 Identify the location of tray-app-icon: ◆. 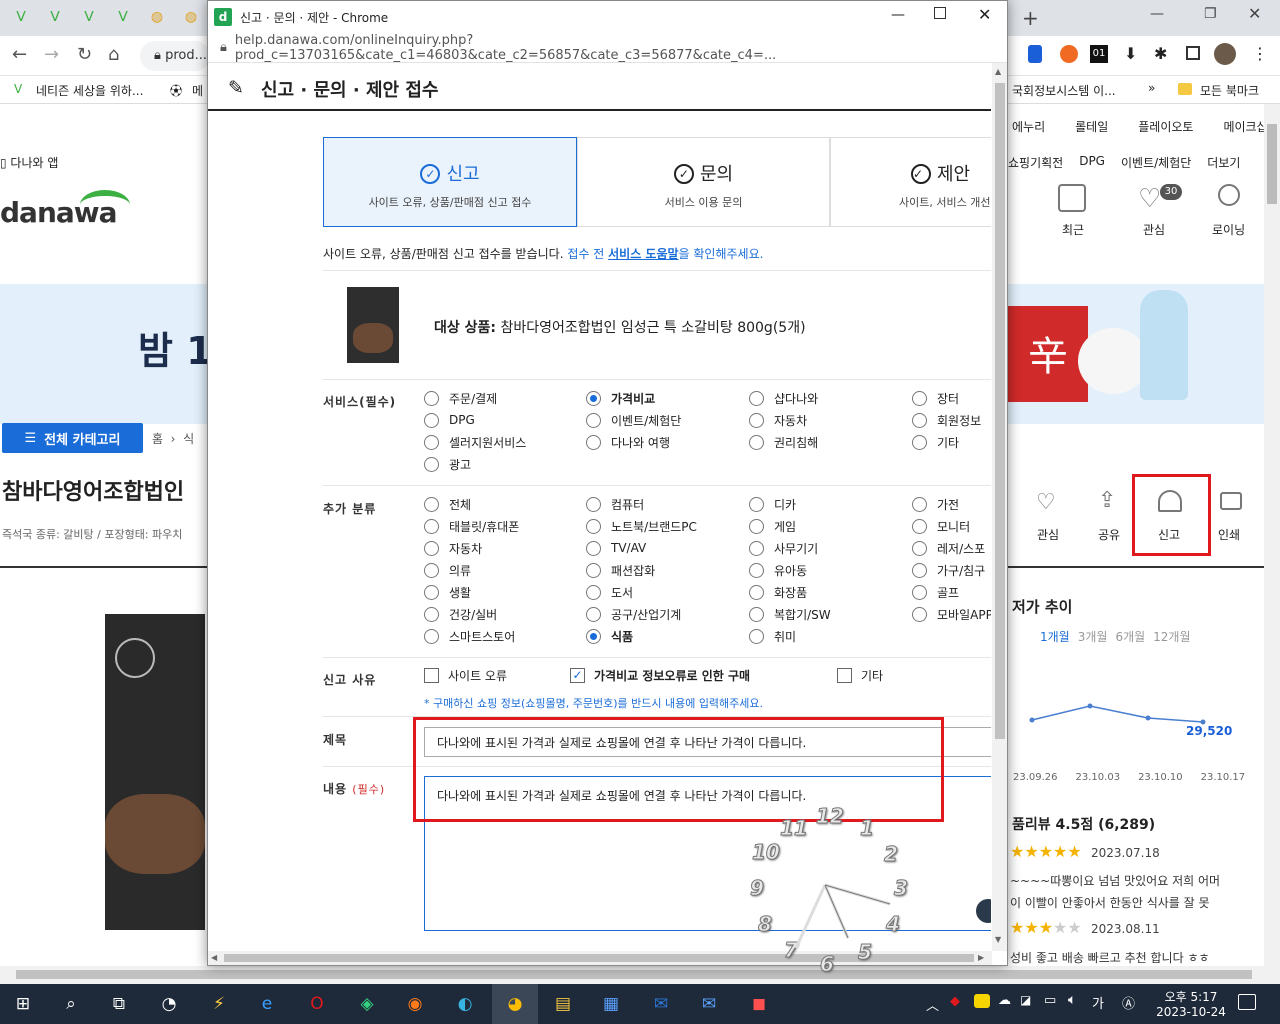
(955, 1001).